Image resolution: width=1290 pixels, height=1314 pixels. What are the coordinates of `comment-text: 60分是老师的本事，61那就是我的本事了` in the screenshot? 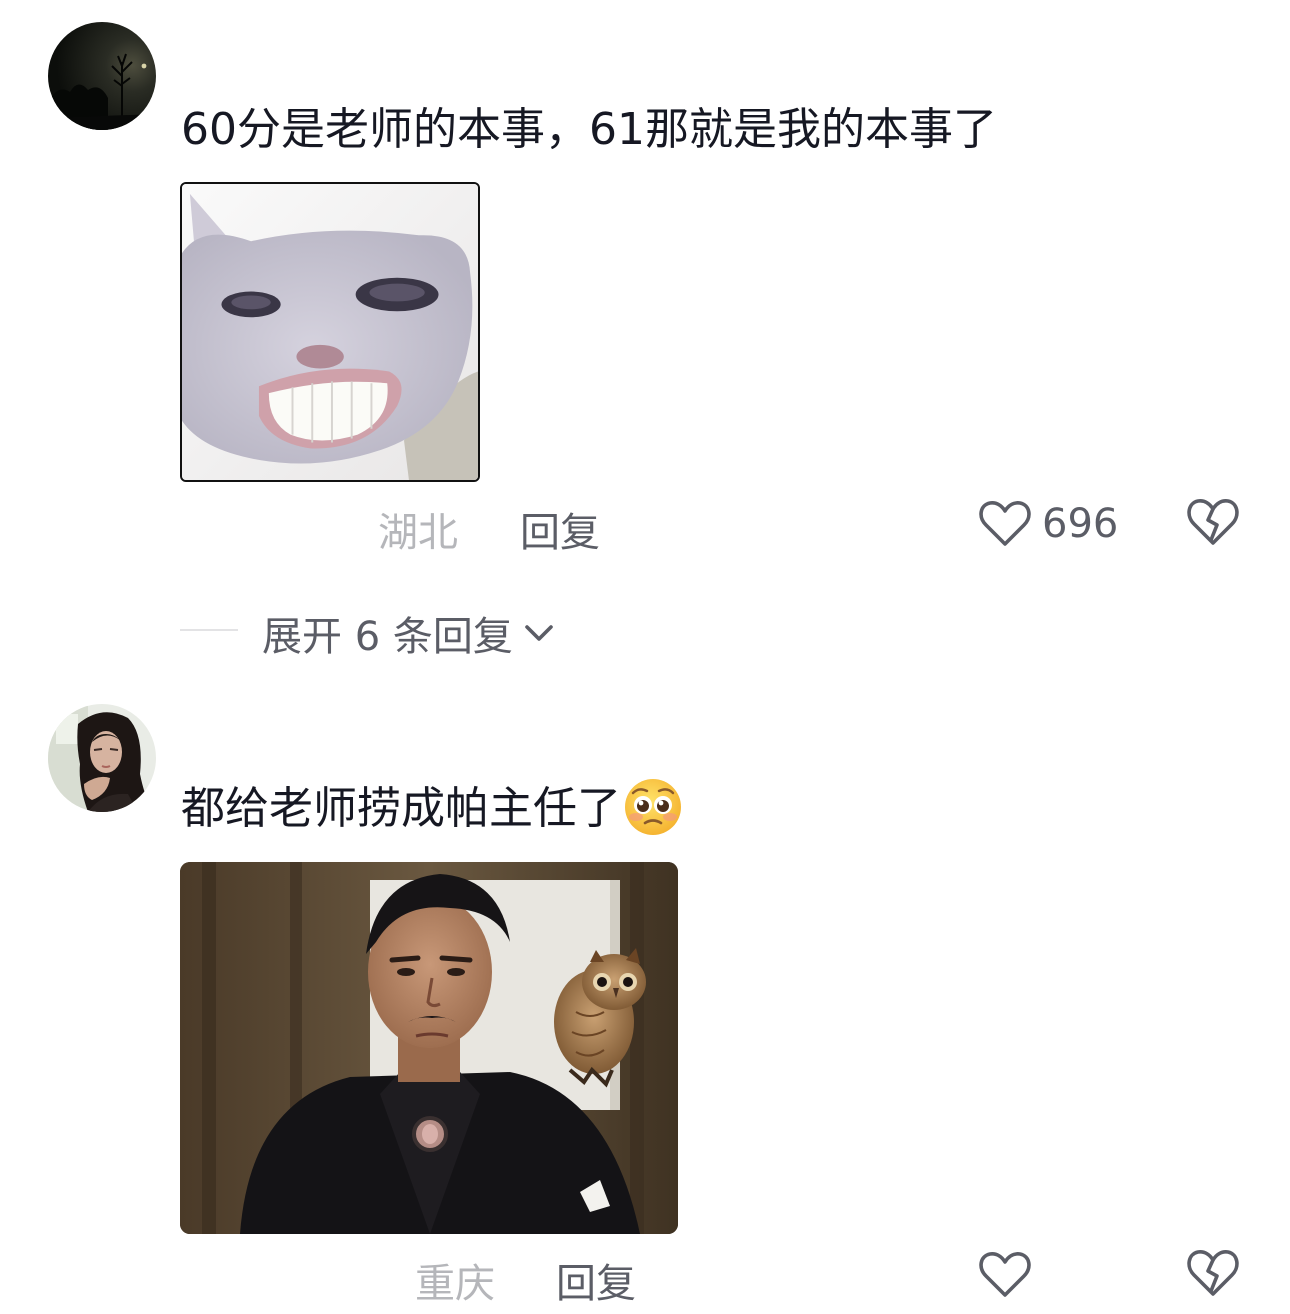 It's located at (589, 129).